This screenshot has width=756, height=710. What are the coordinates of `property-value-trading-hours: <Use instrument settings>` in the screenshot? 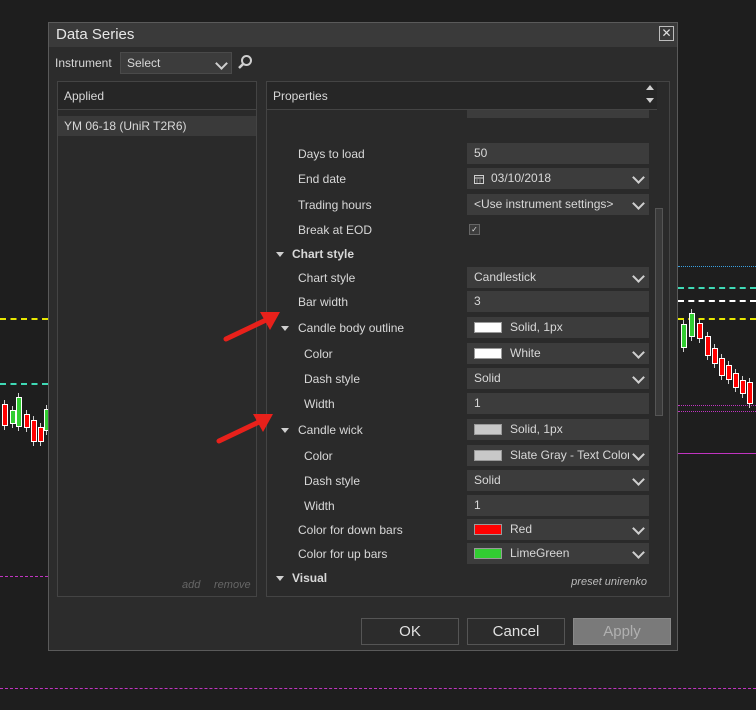 It's located at (558, 204).